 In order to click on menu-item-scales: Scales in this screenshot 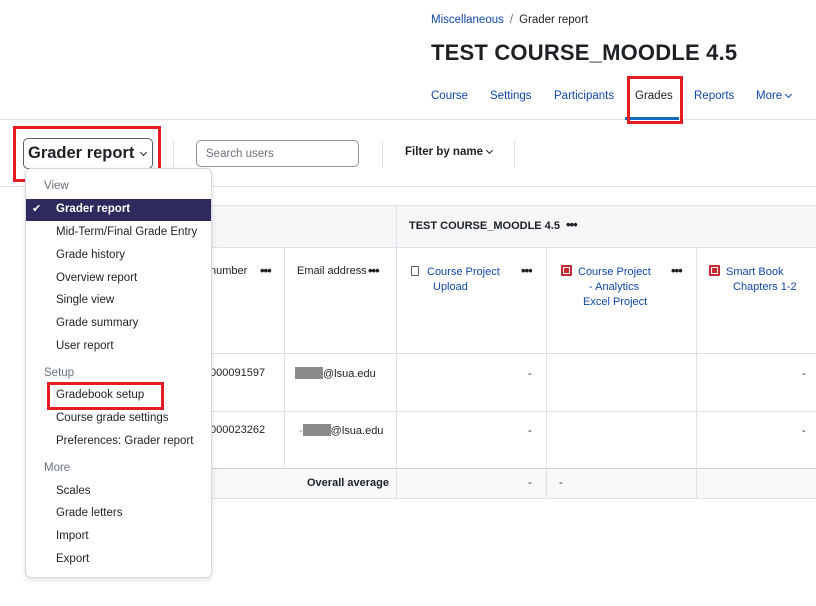, I will do `click(118, 492)`.